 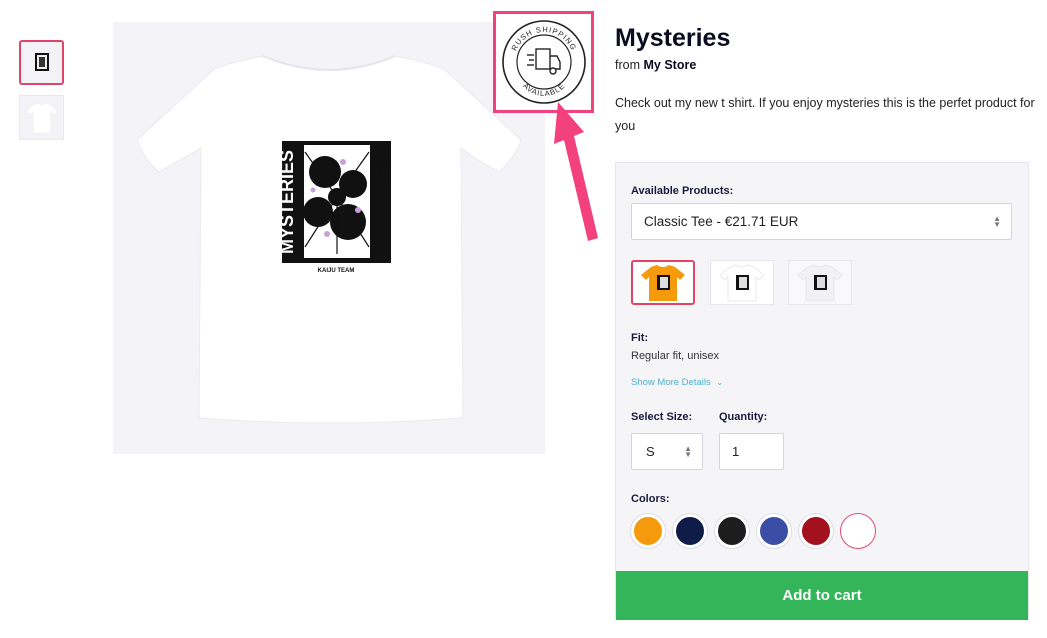 I want to click on chevron-down-icon: ⌄, so click(x=720, y=382).